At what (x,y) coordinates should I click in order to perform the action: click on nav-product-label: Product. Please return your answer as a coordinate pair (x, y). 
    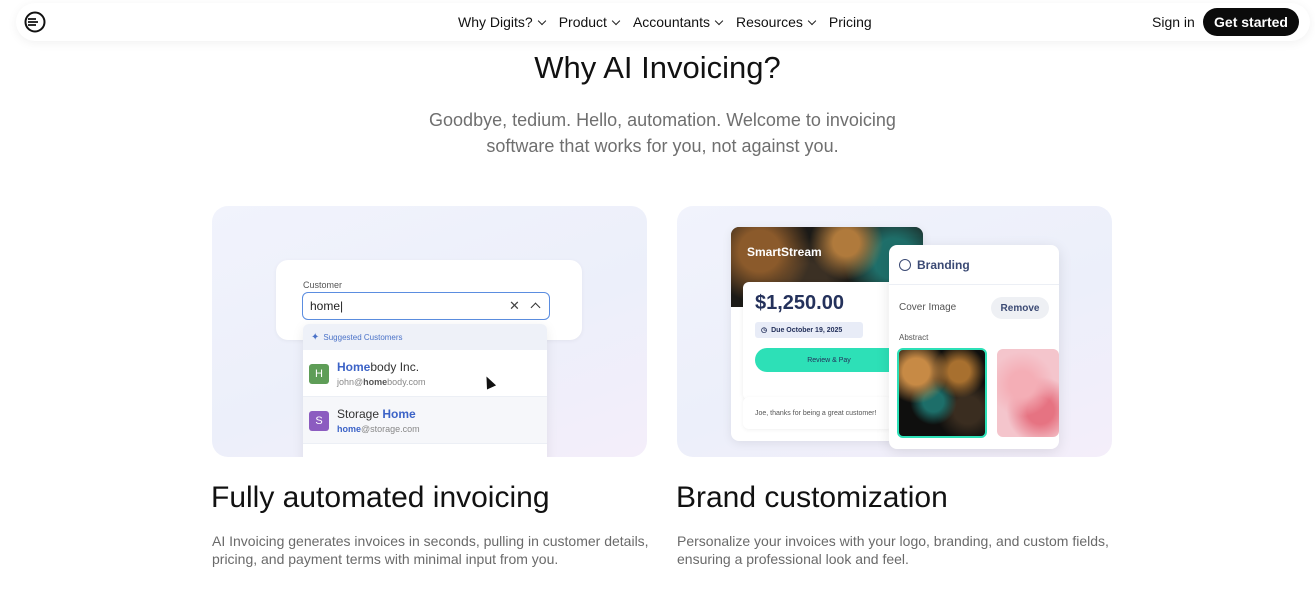
    Looking at the image, I should click on (582, 22).